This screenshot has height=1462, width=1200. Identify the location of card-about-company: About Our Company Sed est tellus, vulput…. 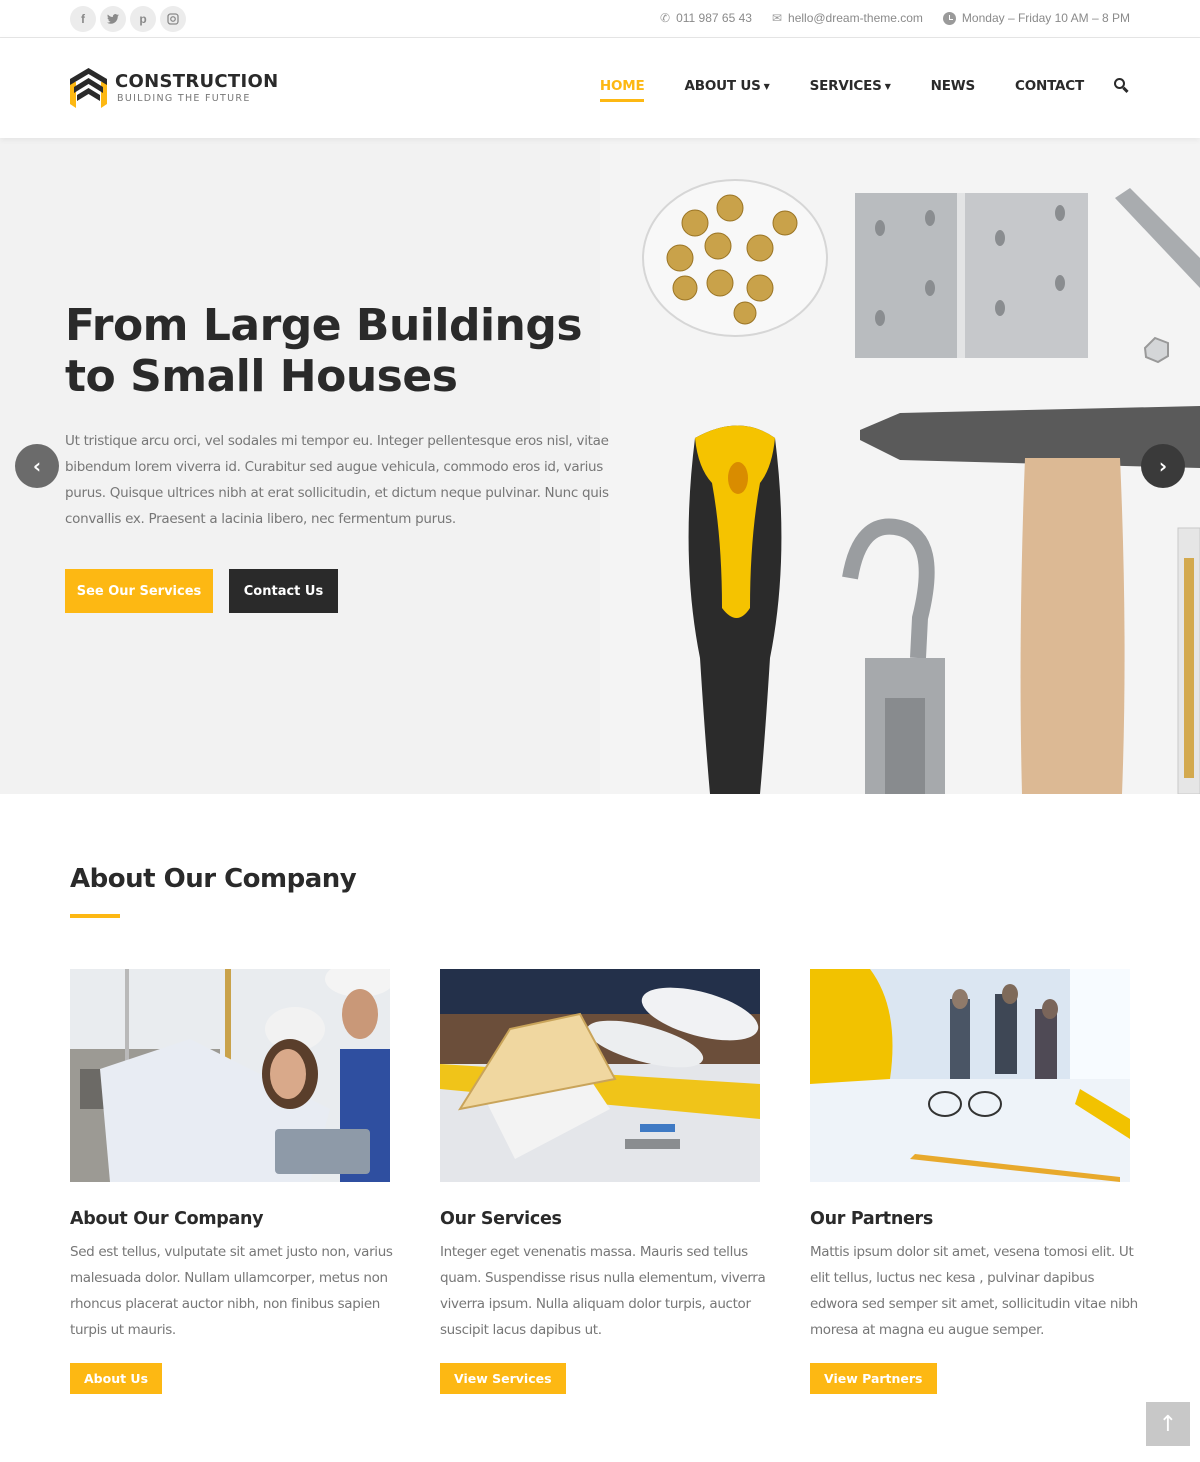
(232, 1177).